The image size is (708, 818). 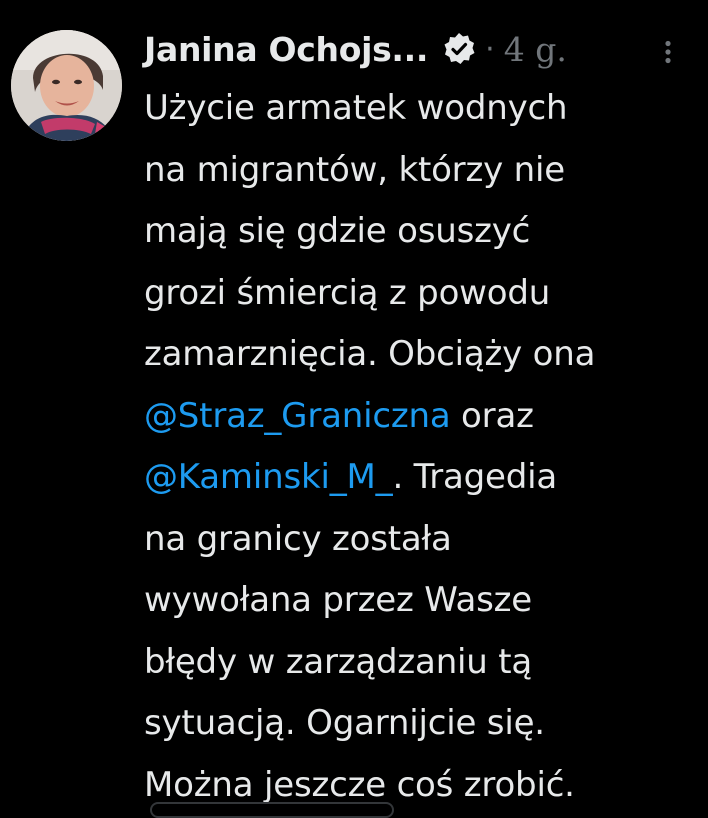 What do you see at coordinates (347, 292) in the screenshot?
I see `tweet-text-line: grozi śmiercią z powodu` at bounding box center [347, 292].